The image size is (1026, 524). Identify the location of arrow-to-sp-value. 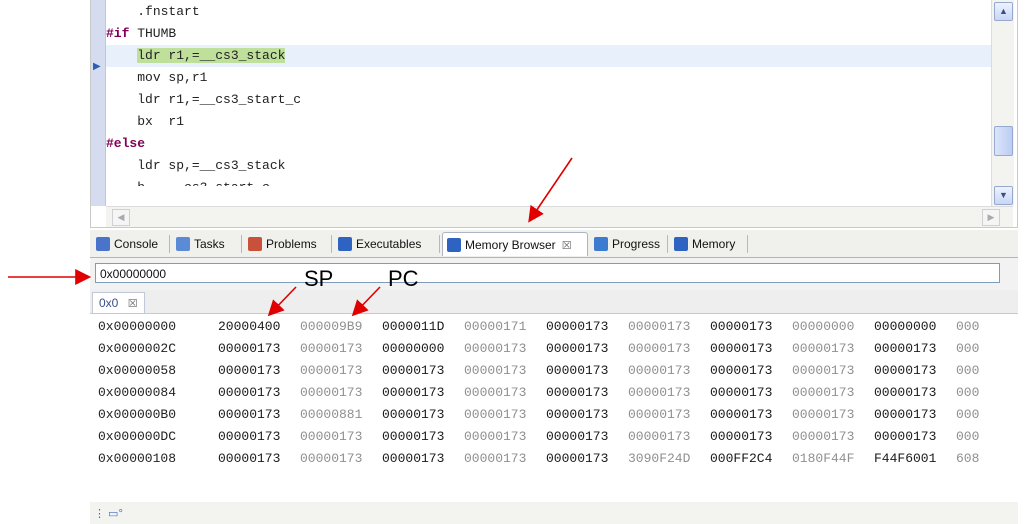
(282, 301).